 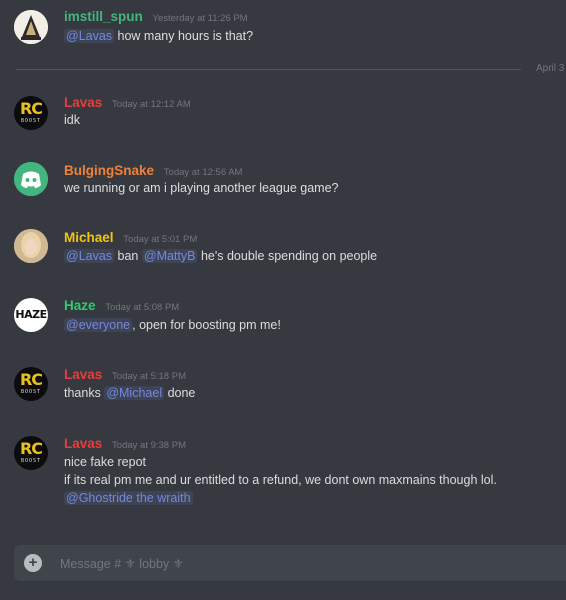 What do you see at coordinates (128, 498) in the screenshot?
I see `user-mention: @Ghostride the wraith` at bounding box center [128, 498].